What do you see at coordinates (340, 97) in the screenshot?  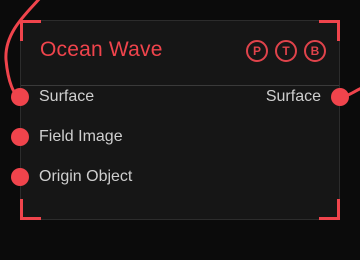 I see `output-socket-surface` at bounding box center [340, 97].